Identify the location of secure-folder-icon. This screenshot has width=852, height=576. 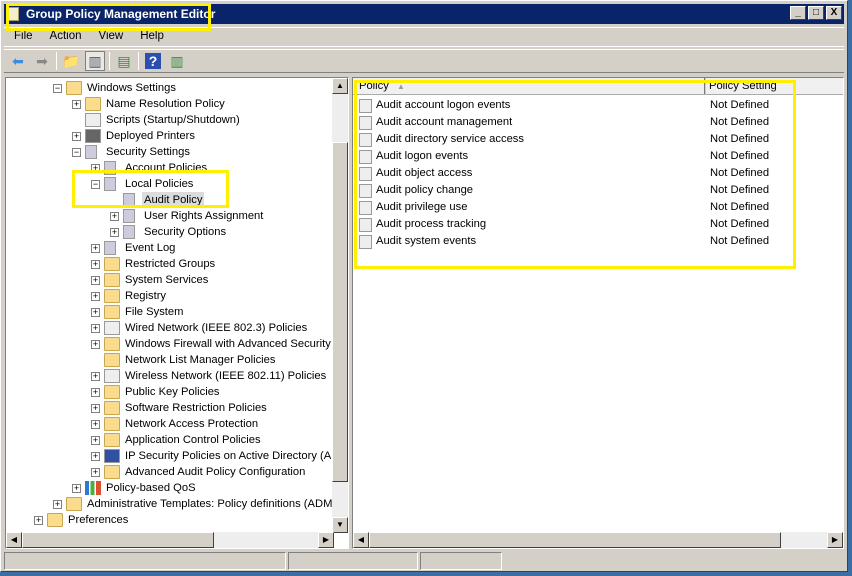
(112, 264).